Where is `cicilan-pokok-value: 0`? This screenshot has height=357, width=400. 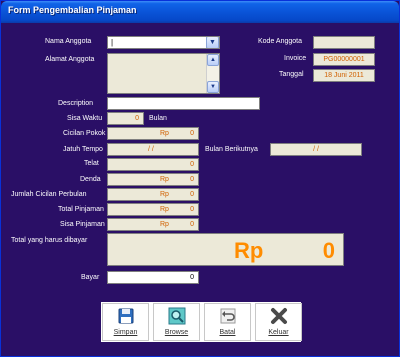 cicilan-pokok-value: 0 is located at coordinates (192, 133).